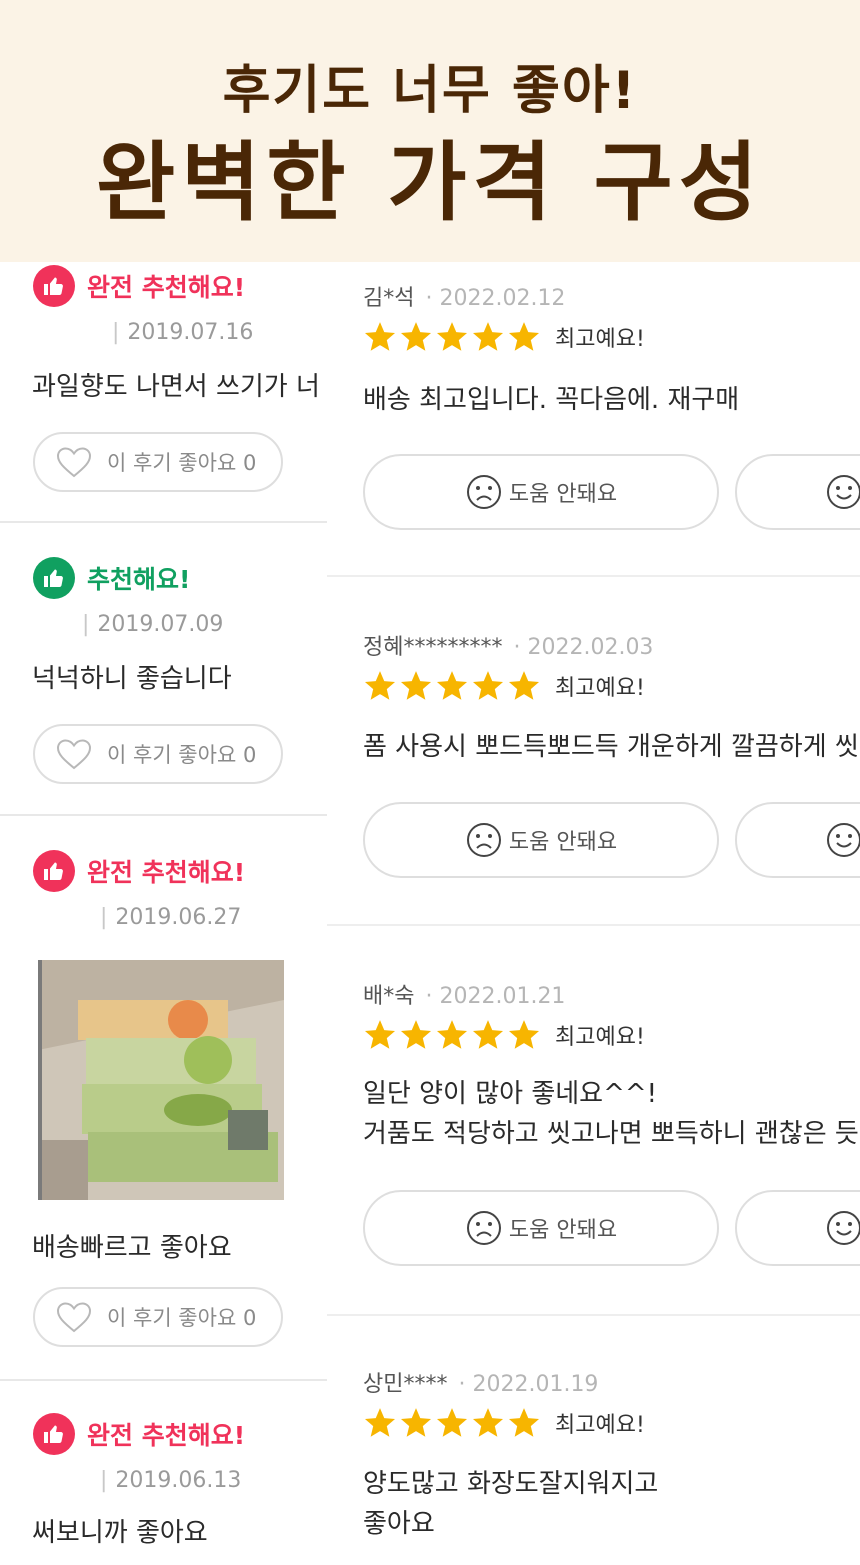 Image resolution: width=860 pixels, height=1565 pixels. Describe the element at coordinates (389, 298) in the screenshot. I see `reviewer-name: 김*석` at that location.